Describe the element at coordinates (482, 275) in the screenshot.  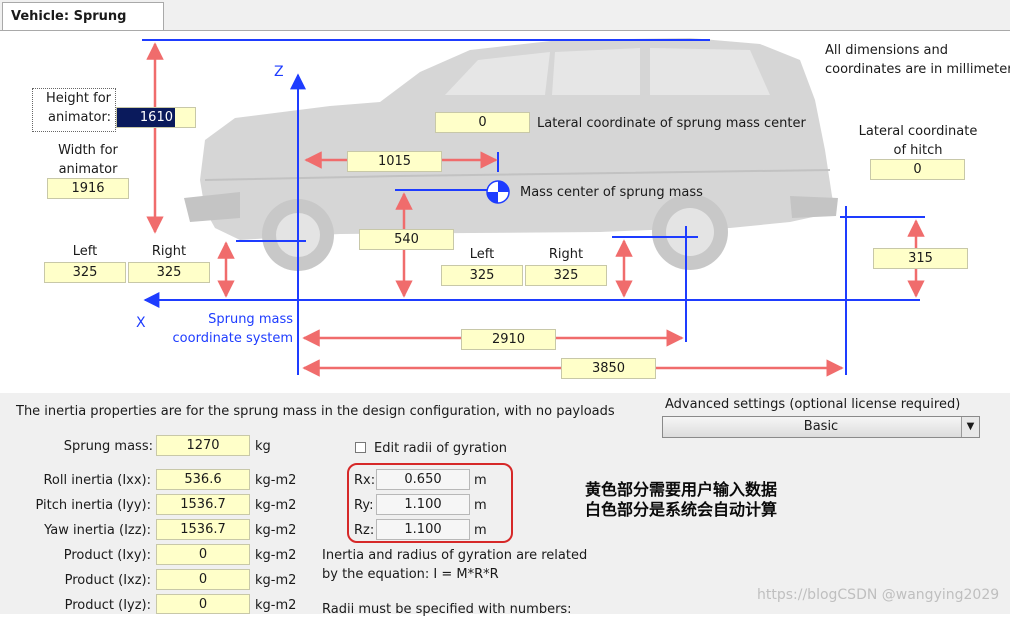
I see `rear-left-input: 325` at that location.